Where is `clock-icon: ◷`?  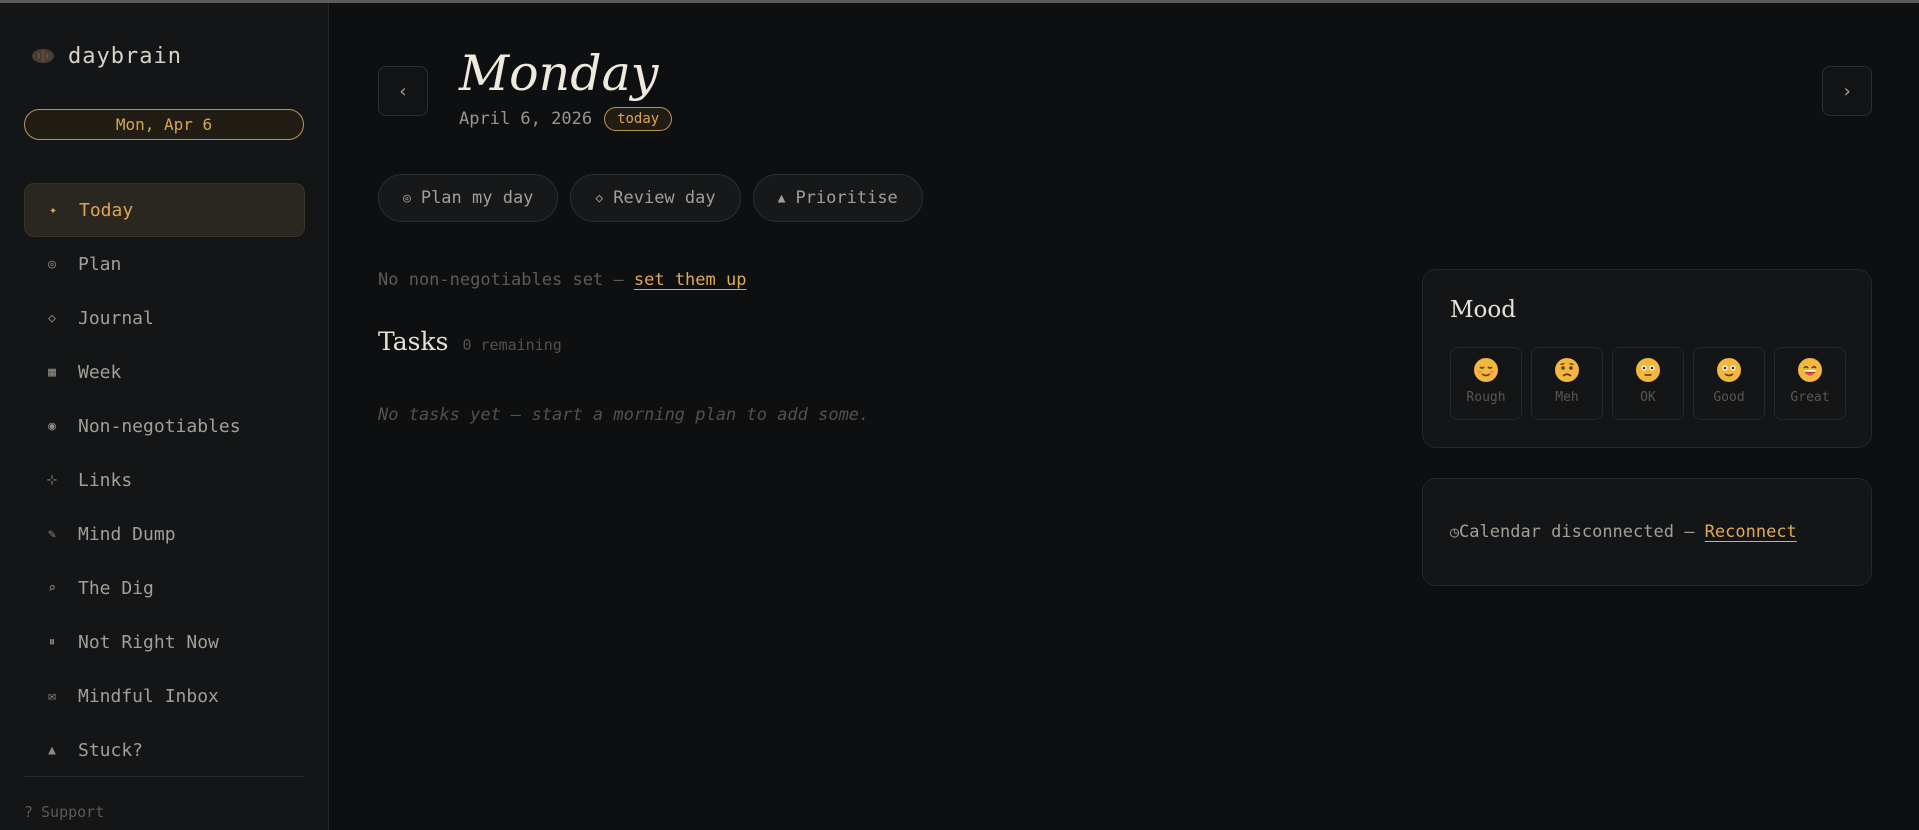 clock-icon: ◷ is located at coordinates (1455, 532).